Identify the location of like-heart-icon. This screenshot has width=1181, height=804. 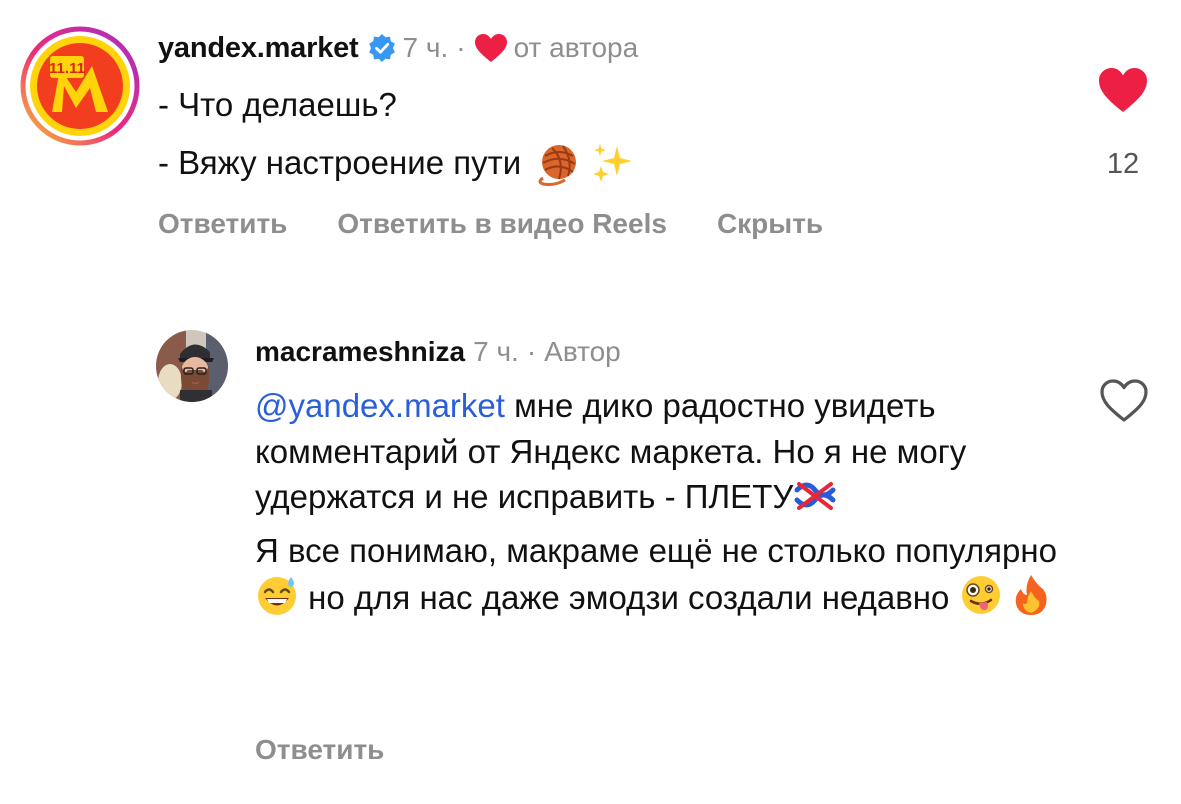
(1123, 90).